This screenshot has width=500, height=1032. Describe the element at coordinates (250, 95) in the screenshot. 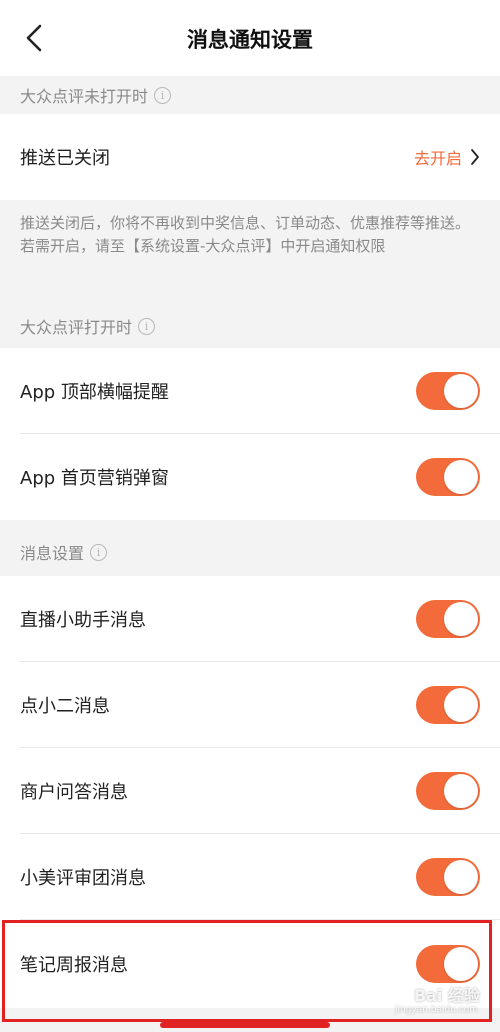

I see `section-header-app-closed: 大众点评未打开时 i` at that location.